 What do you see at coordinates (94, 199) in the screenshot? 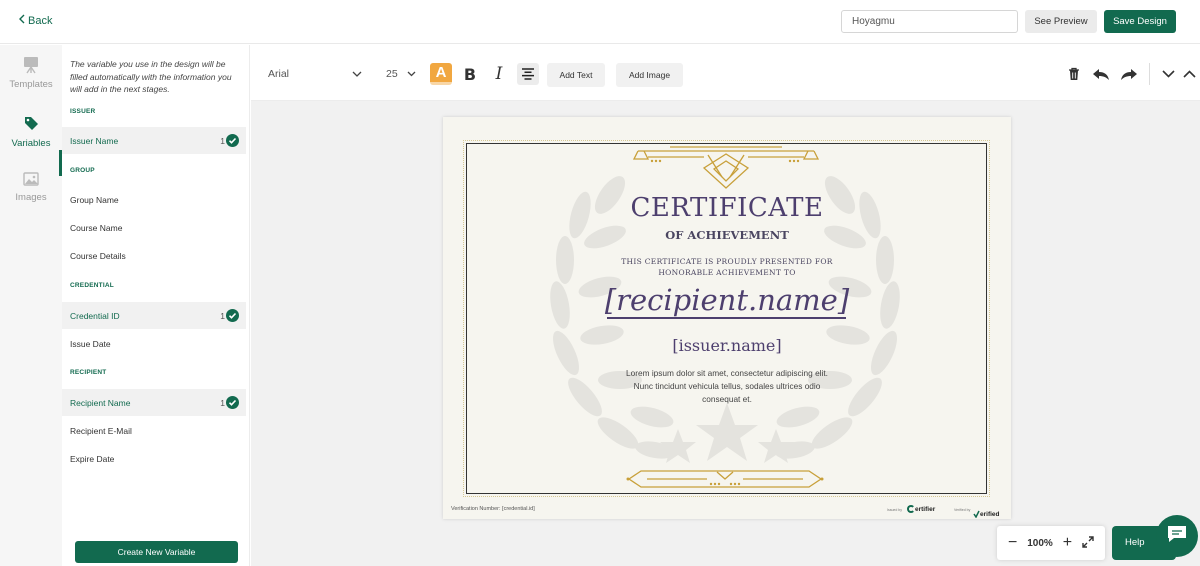
I see `variable-label: Group Name` at bounding box center [94, 199].